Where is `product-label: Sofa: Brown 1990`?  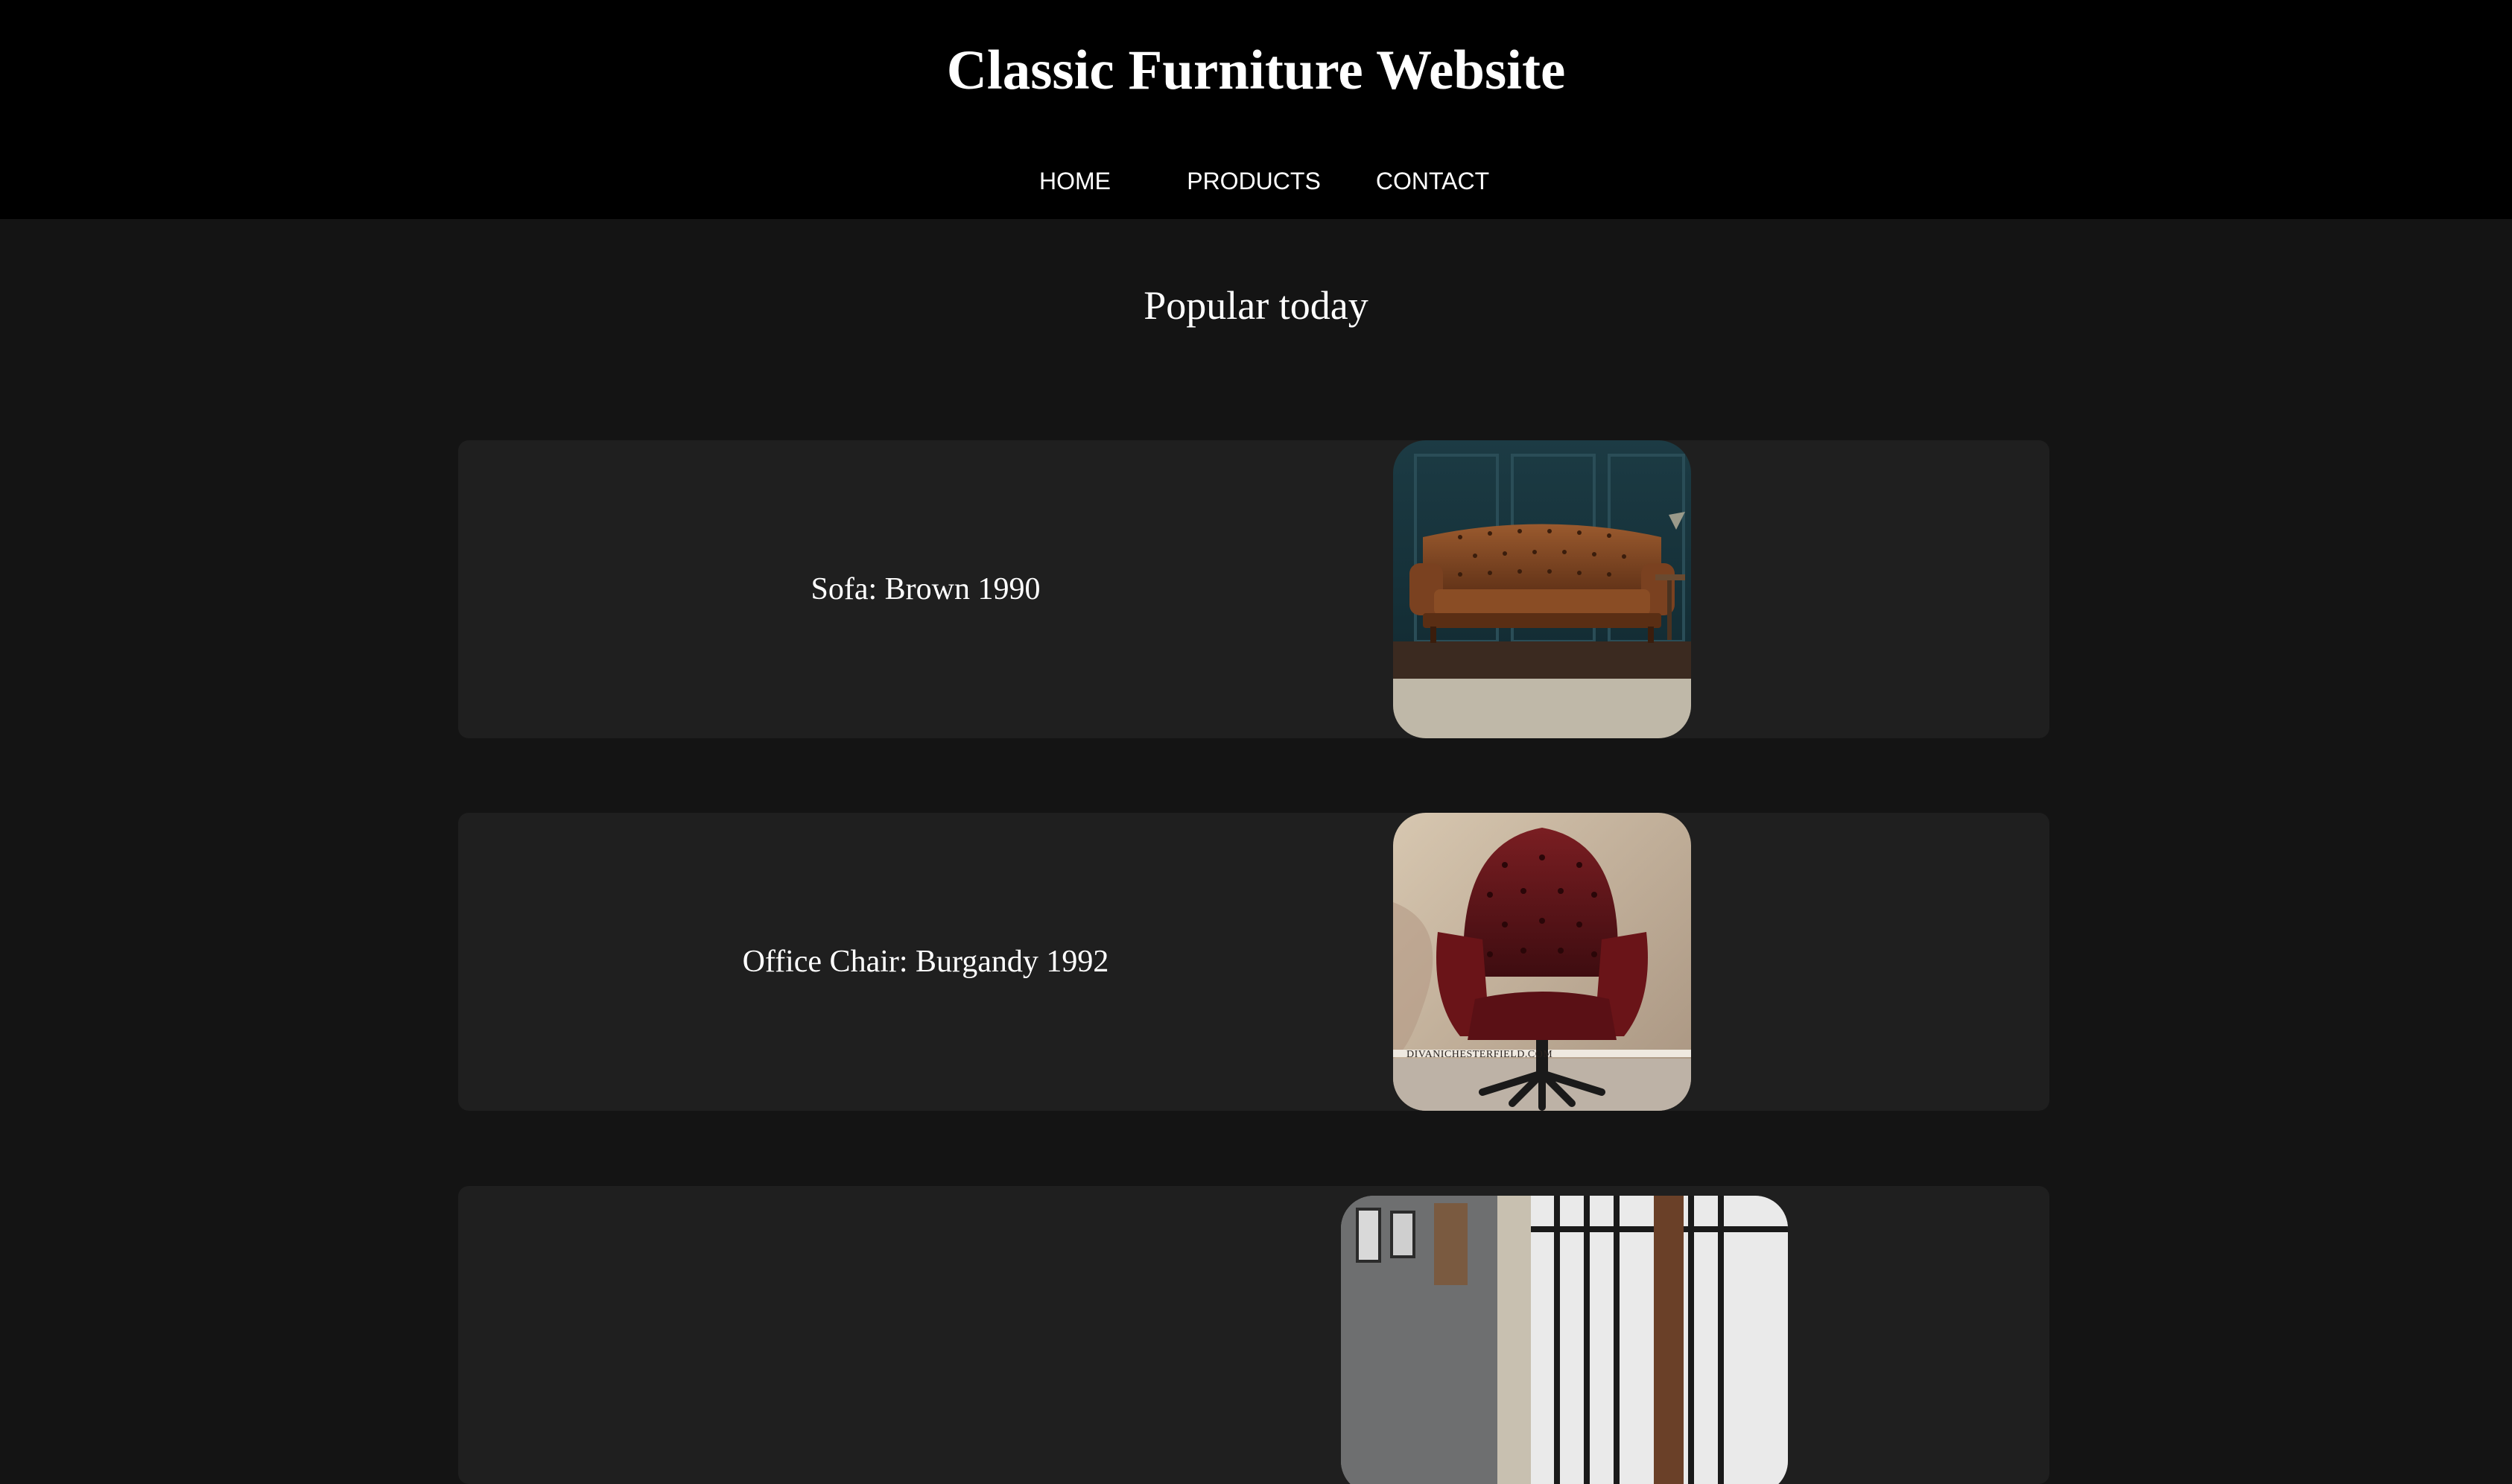
product-label: Sofa: Brown 1990 is located at coordinates (926, 589).